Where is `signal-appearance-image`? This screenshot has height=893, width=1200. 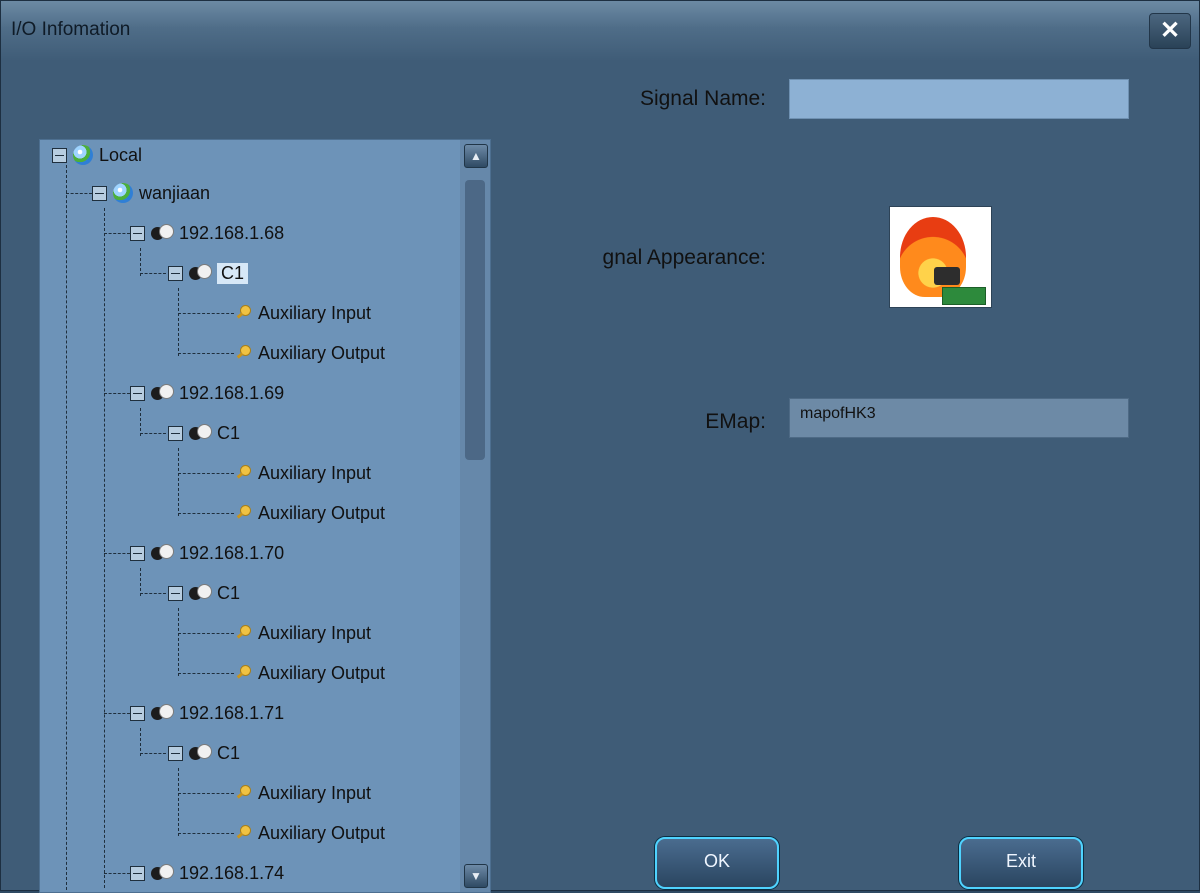
signal-appearance-image is located at coordinates (940, 257).